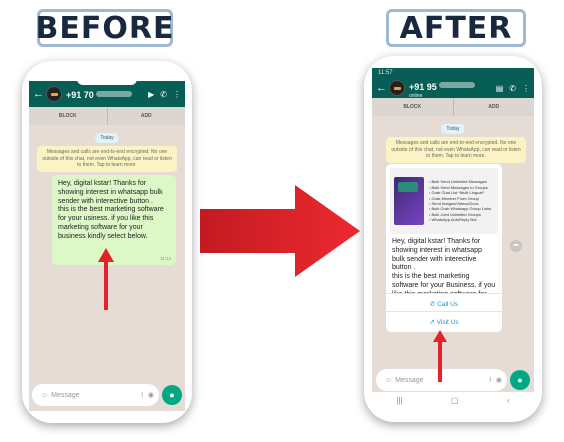 The width and height of the screenshot is (564, 442). What do you see at coordinates (460, 219) in the screenshot?
I see `promo-item: WhatsApp AutoReply Bot` at bounding box center [460, 219].